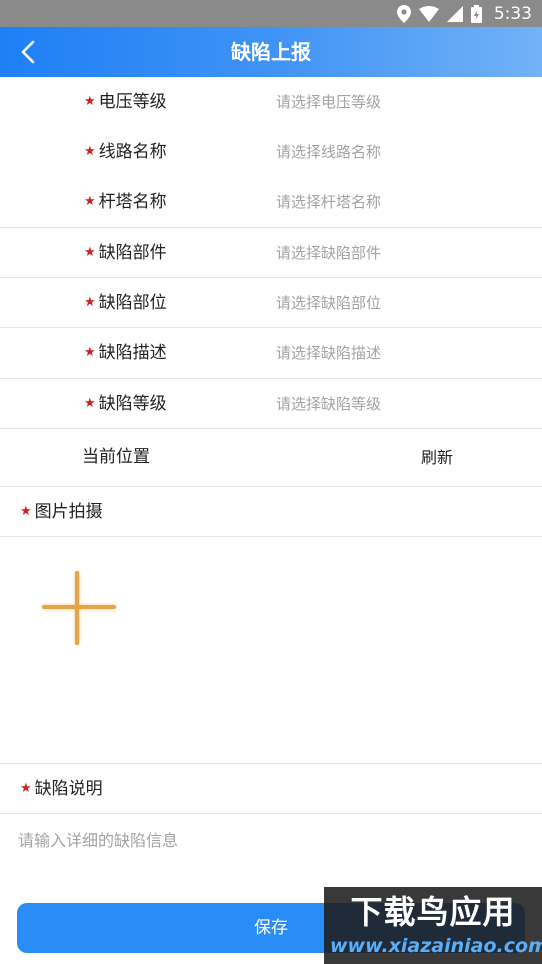  I want to click on voltage-level-label: ★ 电压等级, so click(125, 102).